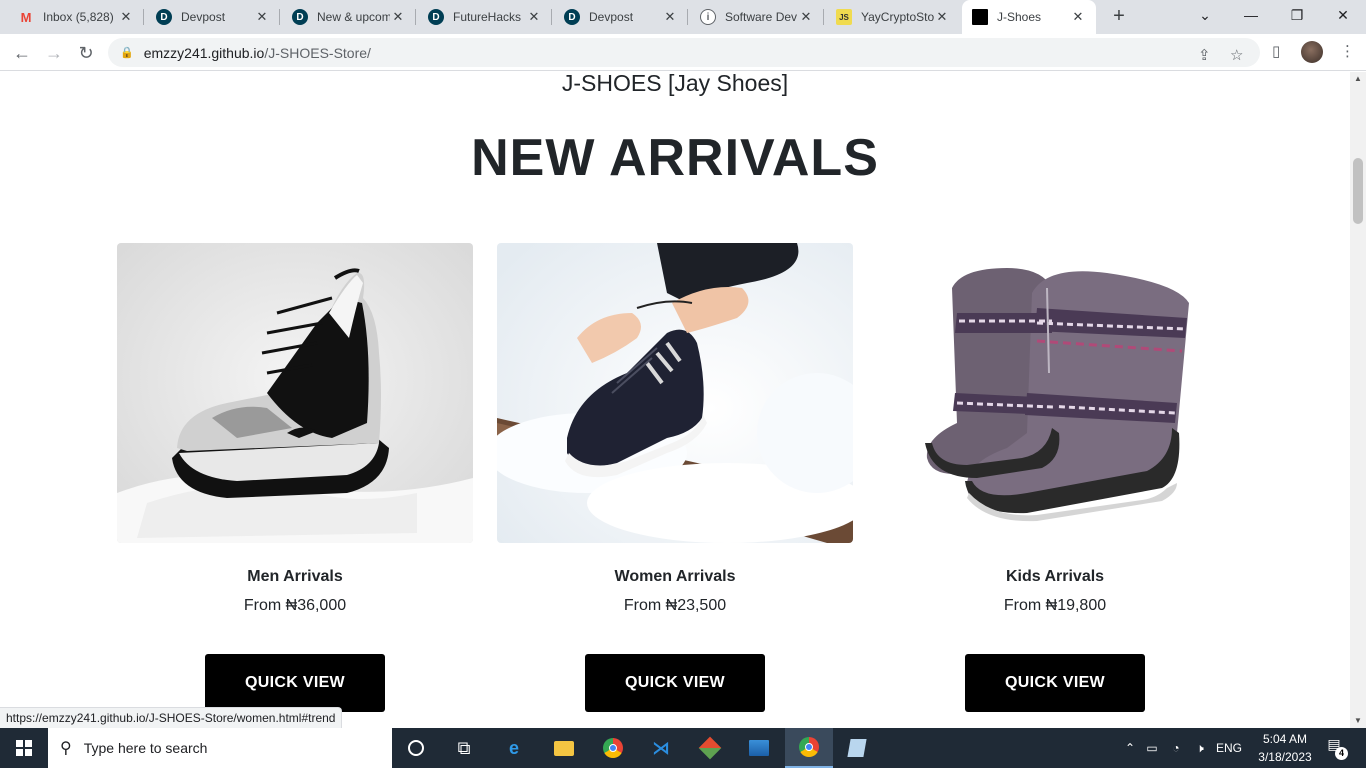 This screenshot has width=1366, height=768. What do you see at coordinates (1285, 739) in the screenshot?
I see `clock-time: 5:04 AM` at bounding box center [1285, 739].